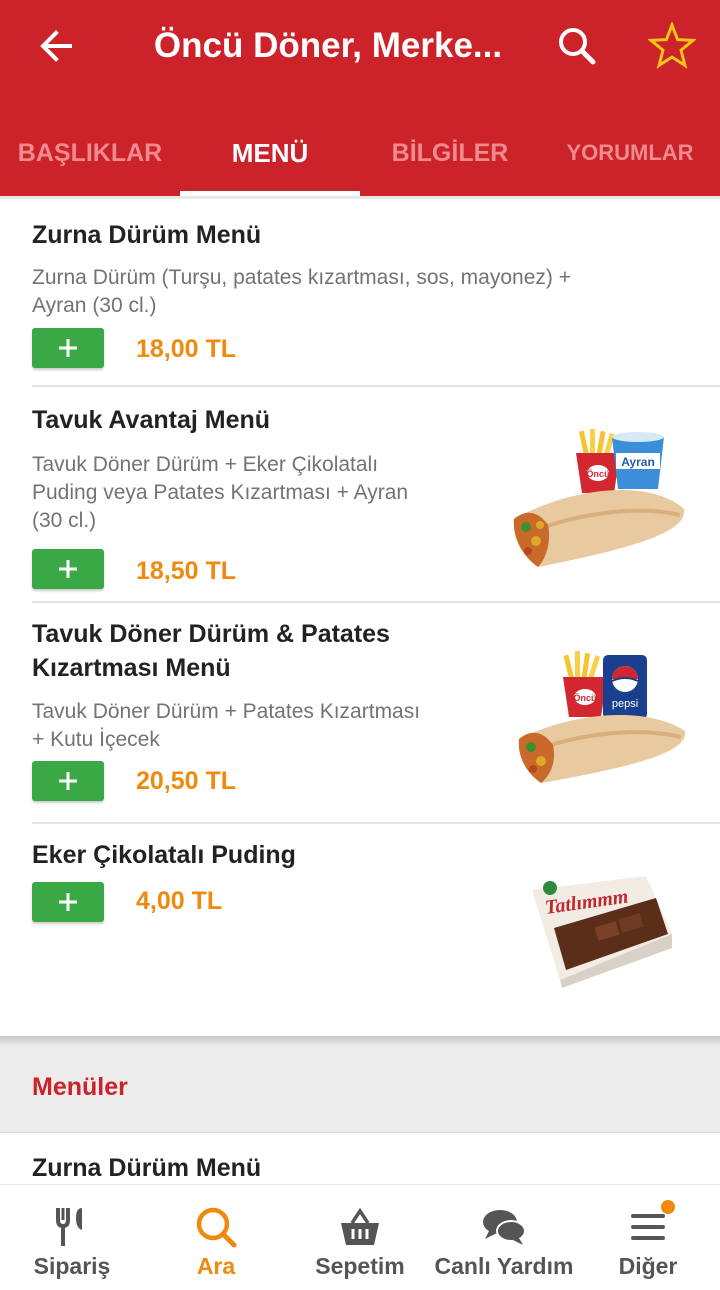  What do you see at coordinates (72, 1227) in the screenshot?
I see `fork-knife-icon` at bounding box center [72, 1227].